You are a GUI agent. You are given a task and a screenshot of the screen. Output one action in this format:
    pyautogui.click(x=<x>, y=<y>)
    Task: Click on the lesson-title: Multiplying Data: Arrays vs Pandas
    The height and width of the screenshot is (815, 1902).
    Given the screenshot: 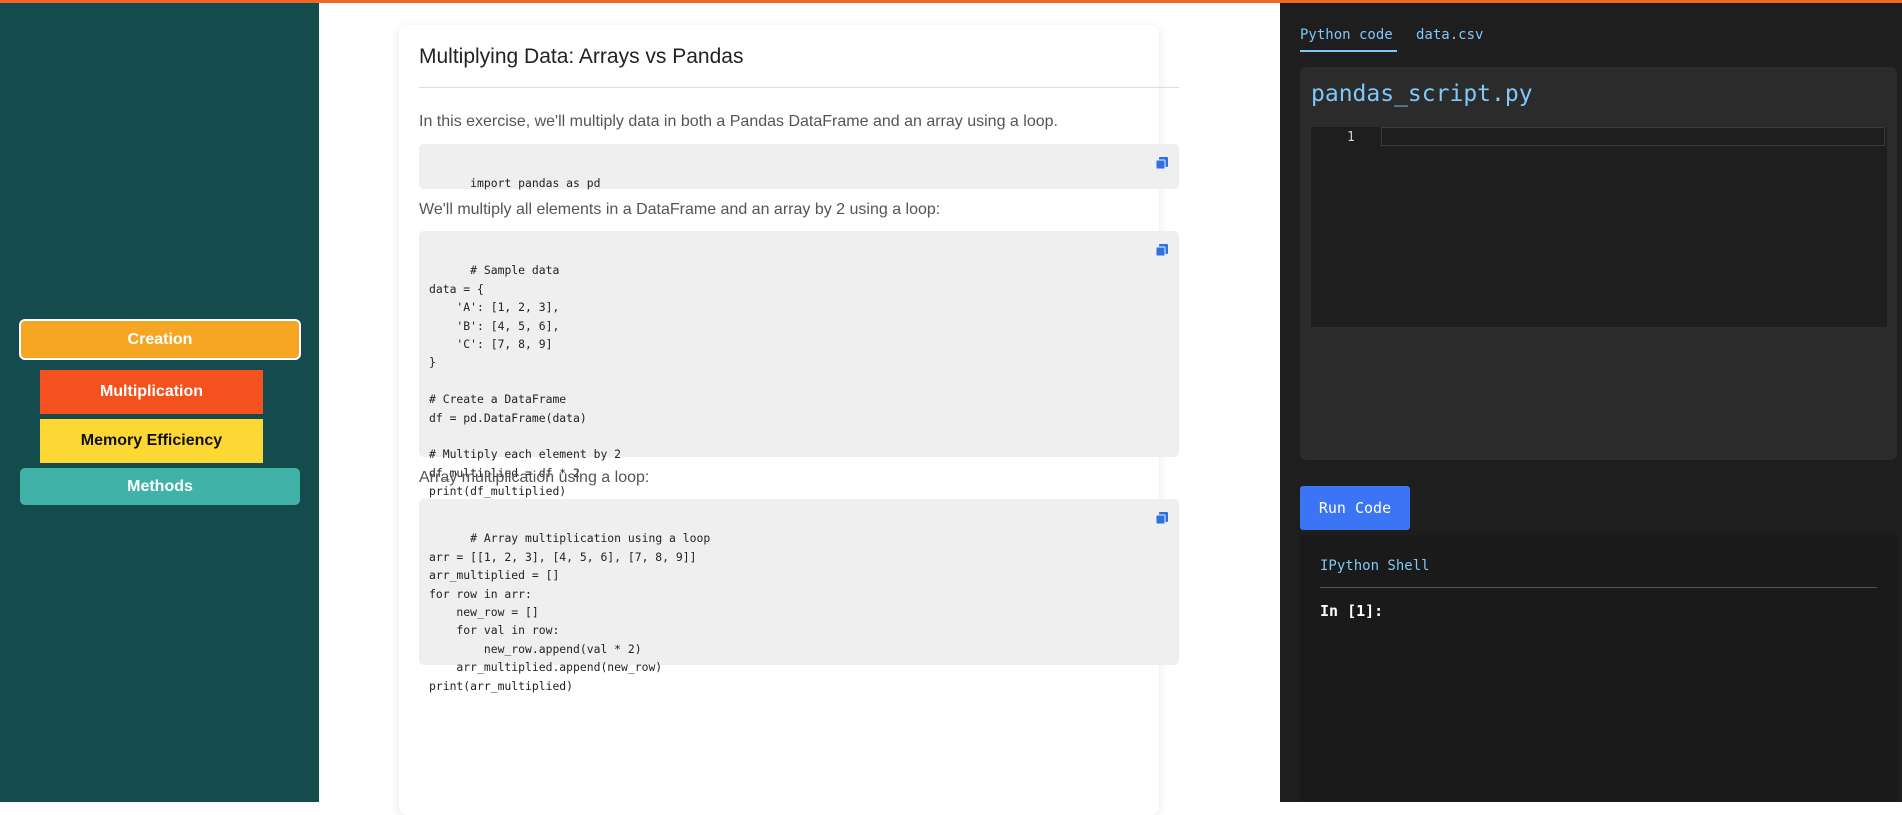 What is the action you would take?
    pyautogui.click(x=581, y=56)
    